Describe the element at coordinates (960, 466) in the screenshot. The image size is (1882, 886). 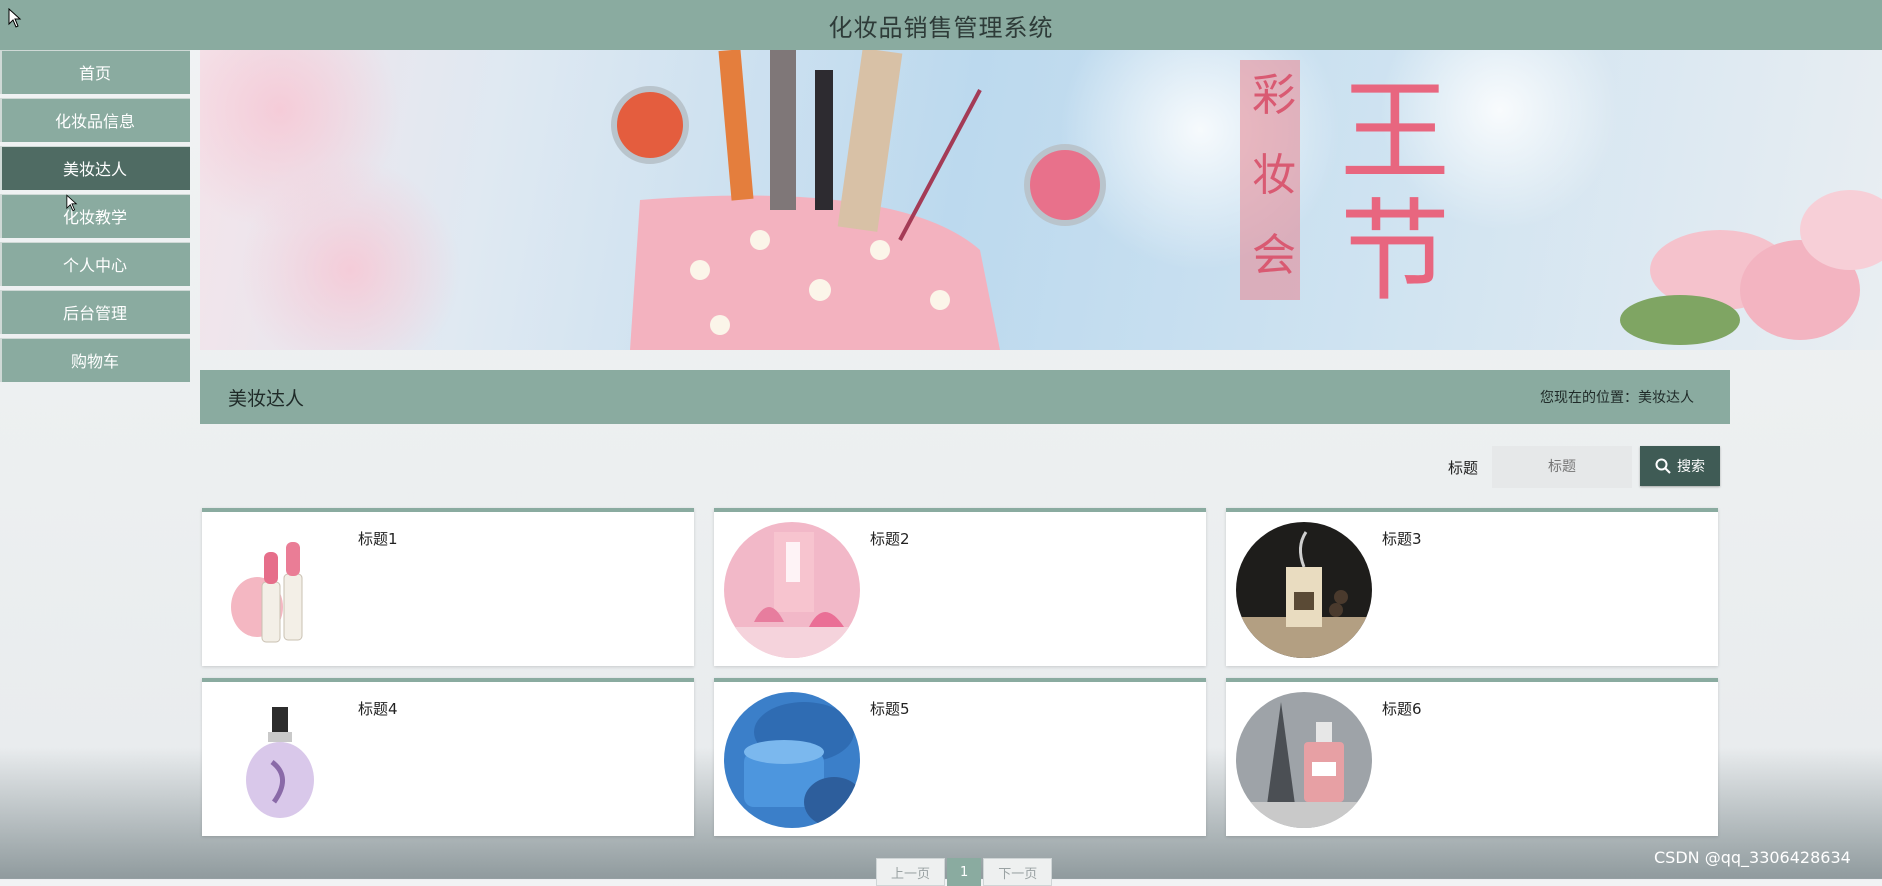
I see `search-bar: 标题 搜索` at that location.